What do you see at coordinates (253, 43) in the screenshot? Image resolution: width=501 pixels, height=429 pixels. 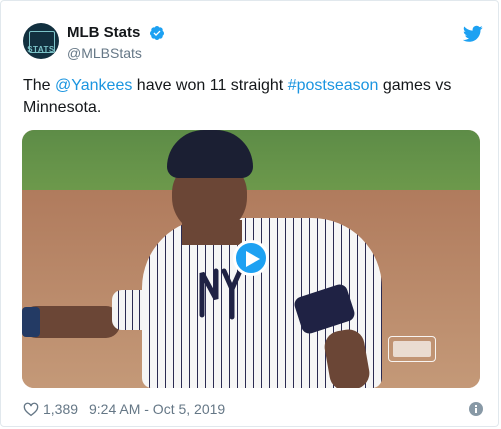 I see `tweet-header: STATS MLB Stats @MLBStats` at bounding box center [253, 43].